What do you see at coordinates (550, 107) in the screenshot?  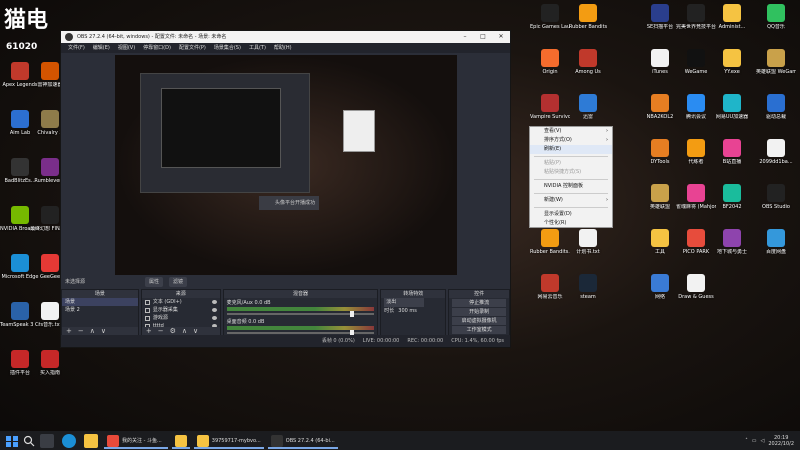 I see `desktop-icon: Vampire Survivors` at bounding box center [550, 107].